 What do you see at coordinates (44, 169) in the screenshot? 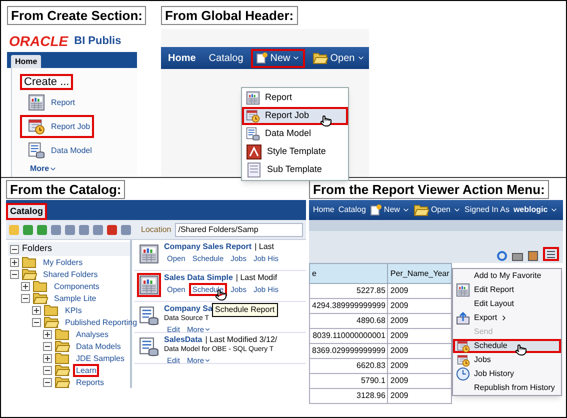
I see `more-link: More` at bounding box center [44, 169].